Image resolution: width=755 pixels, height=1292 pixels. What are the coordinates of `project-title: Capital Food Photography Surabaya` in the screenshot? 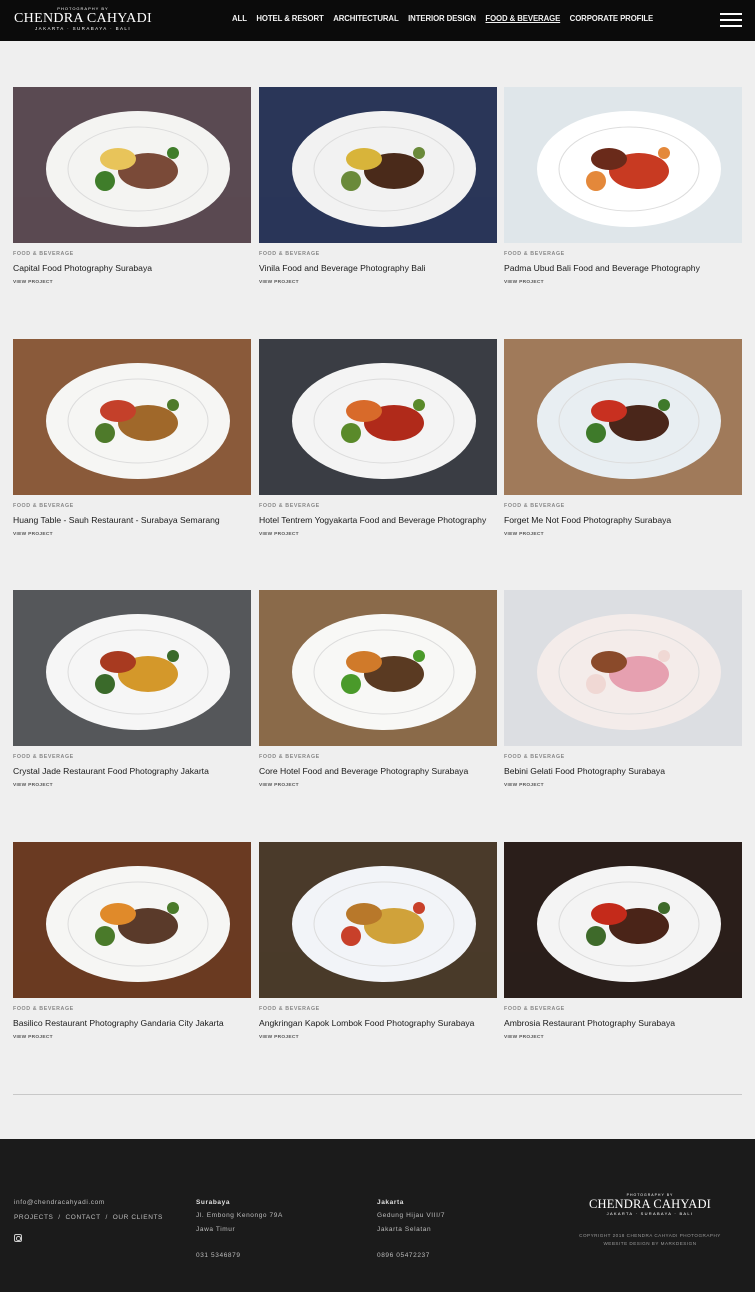 It's located at (82, 268).